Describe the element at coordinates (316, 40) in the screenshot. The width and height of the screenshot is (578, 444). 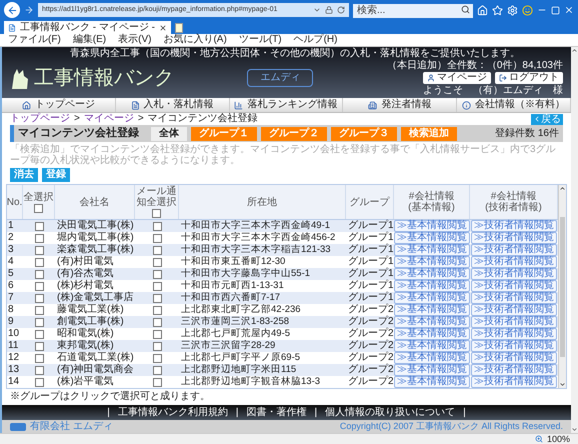
I see `menu-item: ヘルプ(H)` at that location.